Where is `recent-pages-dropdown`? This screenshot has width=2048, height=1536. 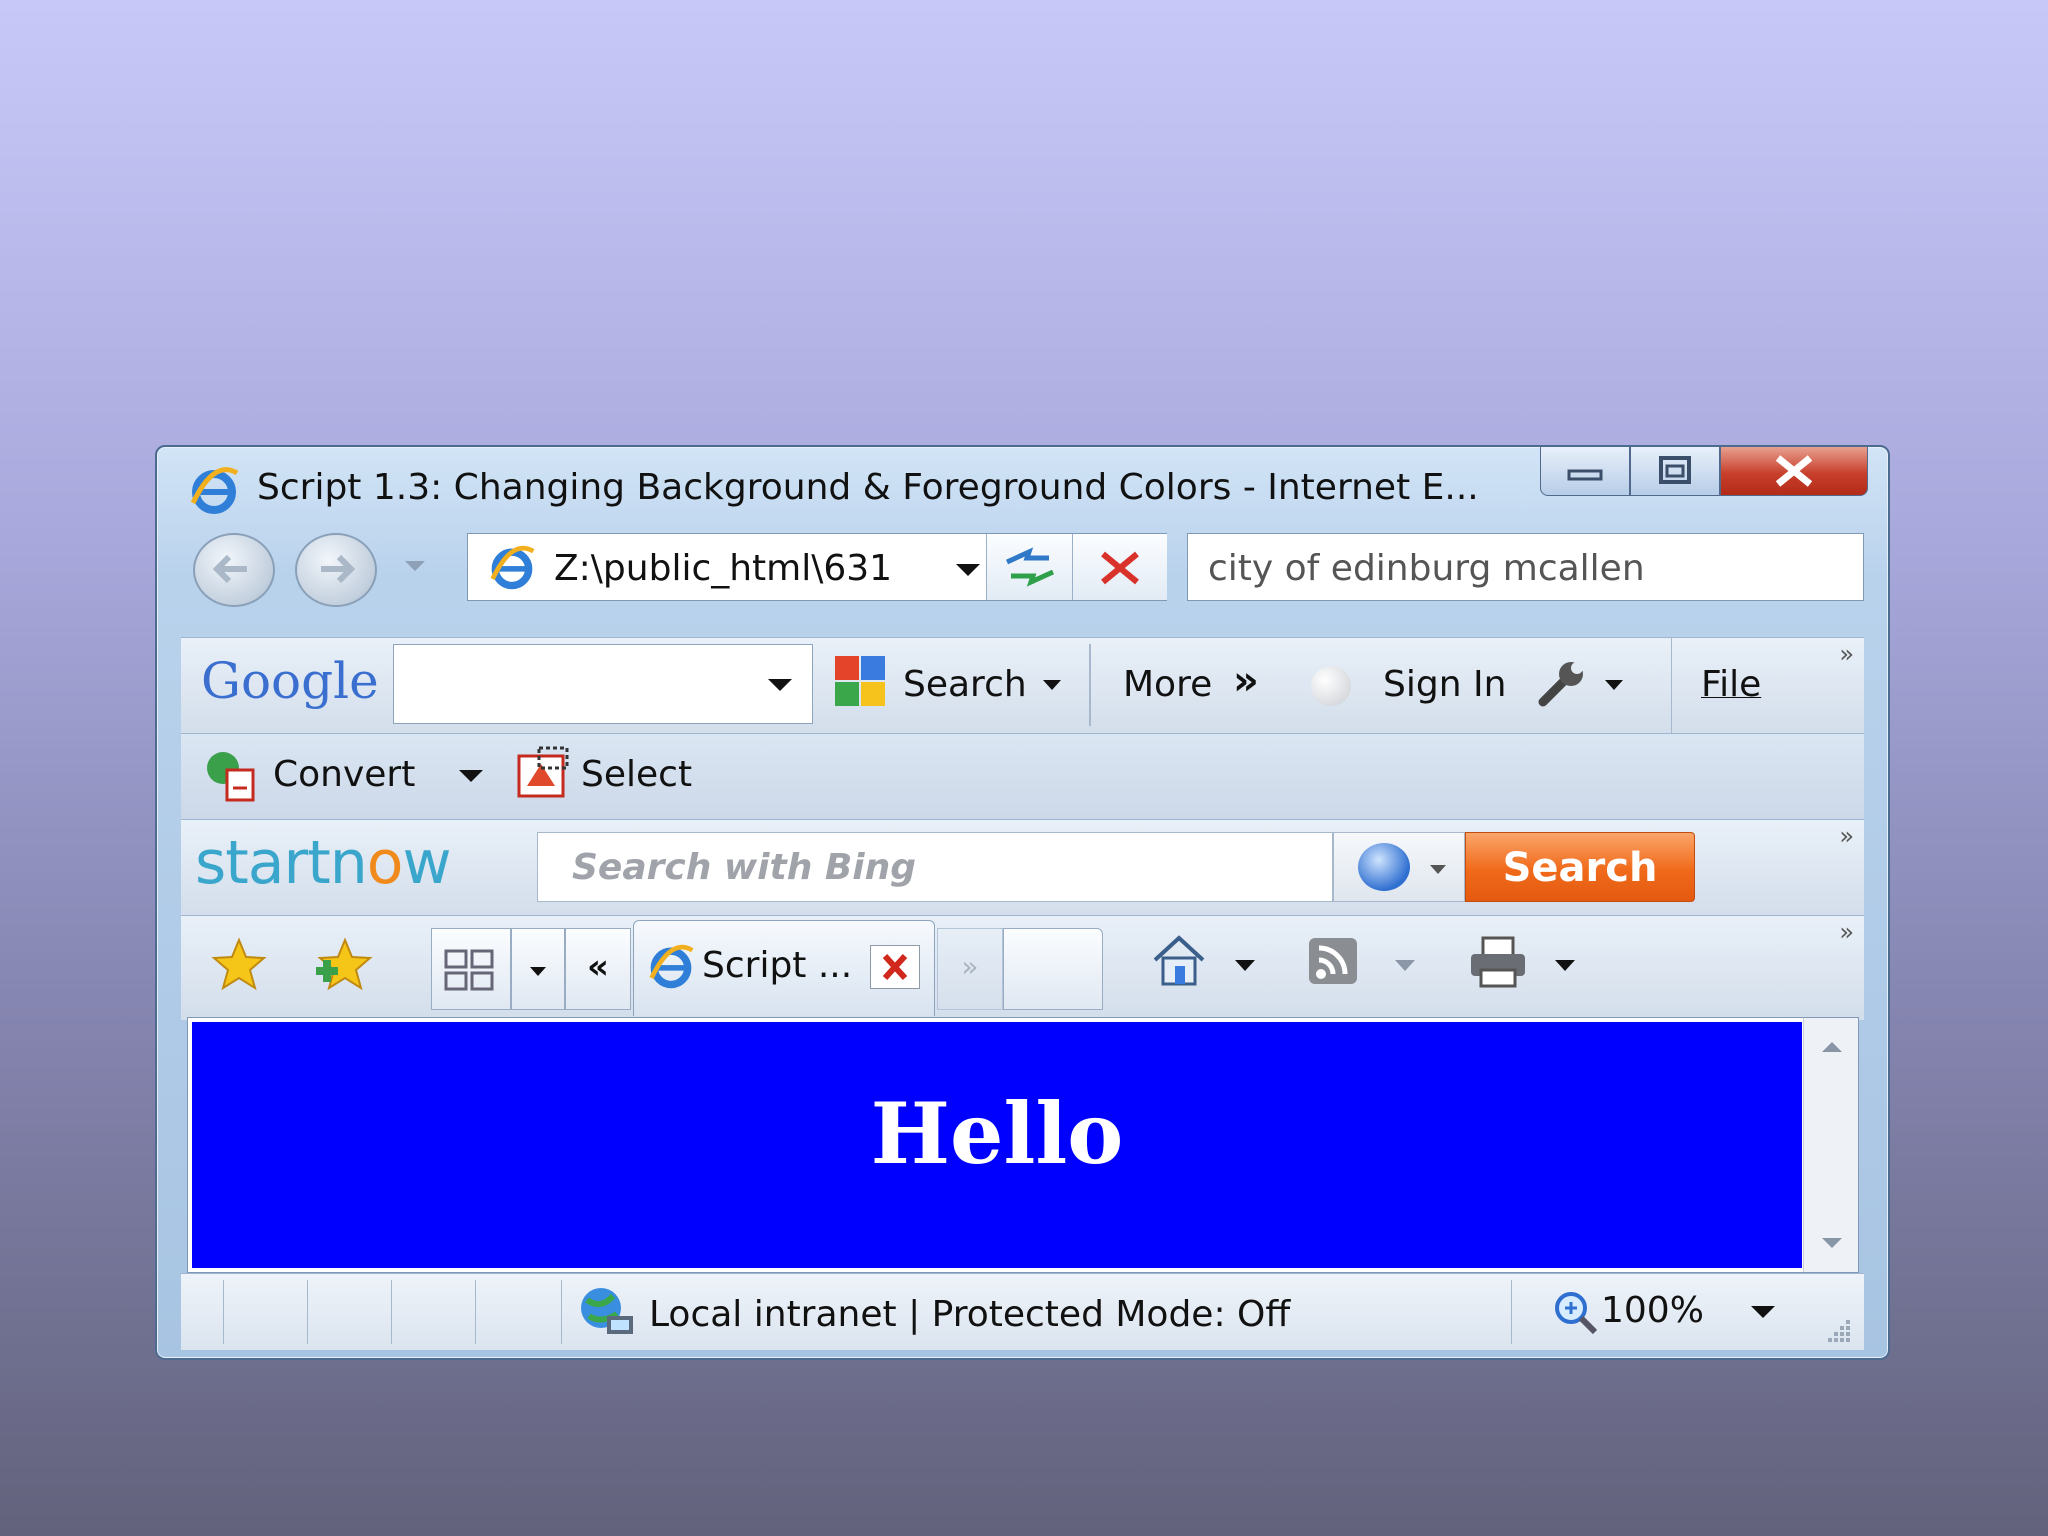
recent-pages-dropdown is located at coordinates (415, 566).